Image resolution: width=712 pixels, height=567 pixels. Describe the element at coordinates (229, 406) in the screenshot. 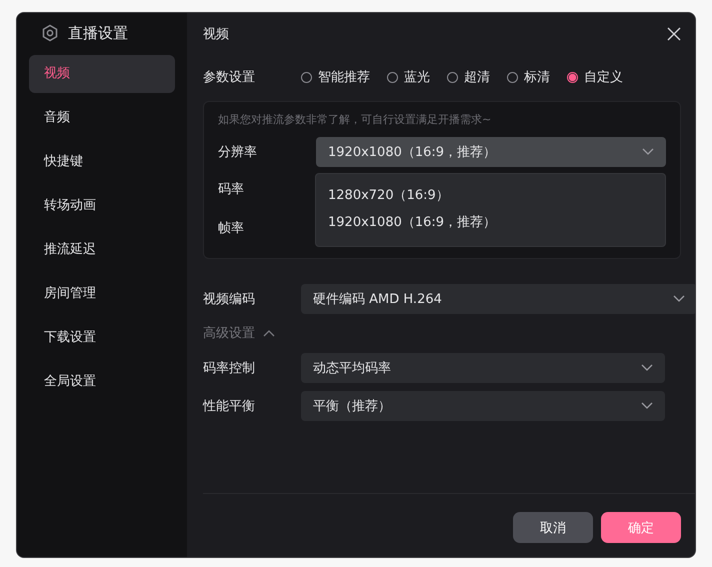

I see `field-label: 性能平衡` at that location.